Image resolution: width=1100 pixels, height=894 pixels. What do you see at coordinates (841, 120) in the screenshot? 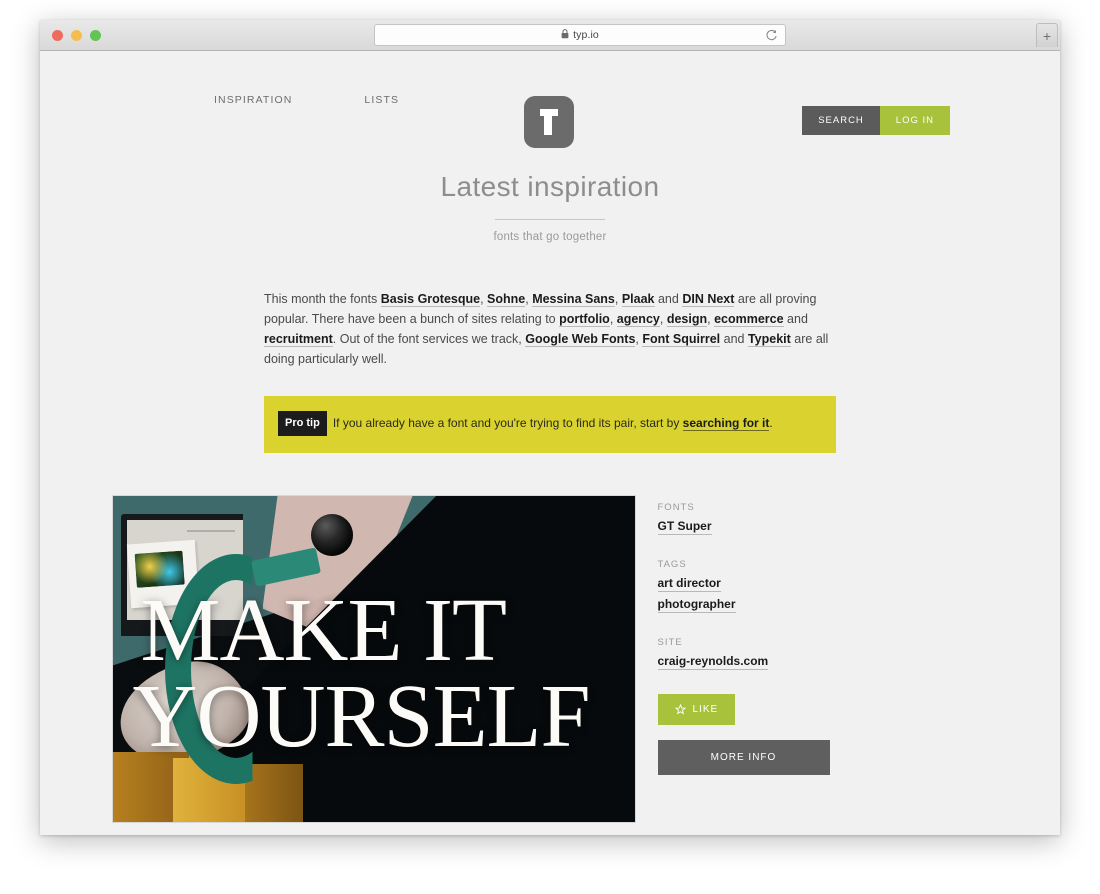
I see `search-button: SEARCH` at bounding box center [841, 120].